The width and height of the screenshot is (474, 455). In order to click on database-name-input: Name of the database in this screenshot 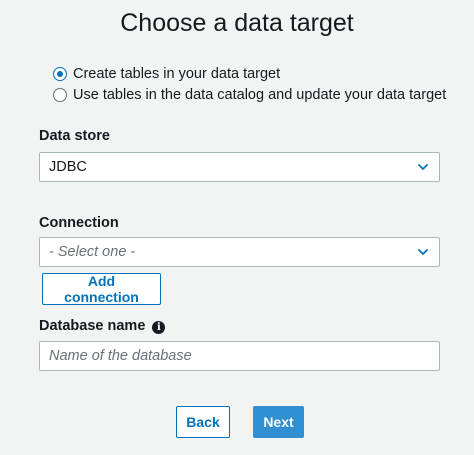, I will do `click(239, 356)`.